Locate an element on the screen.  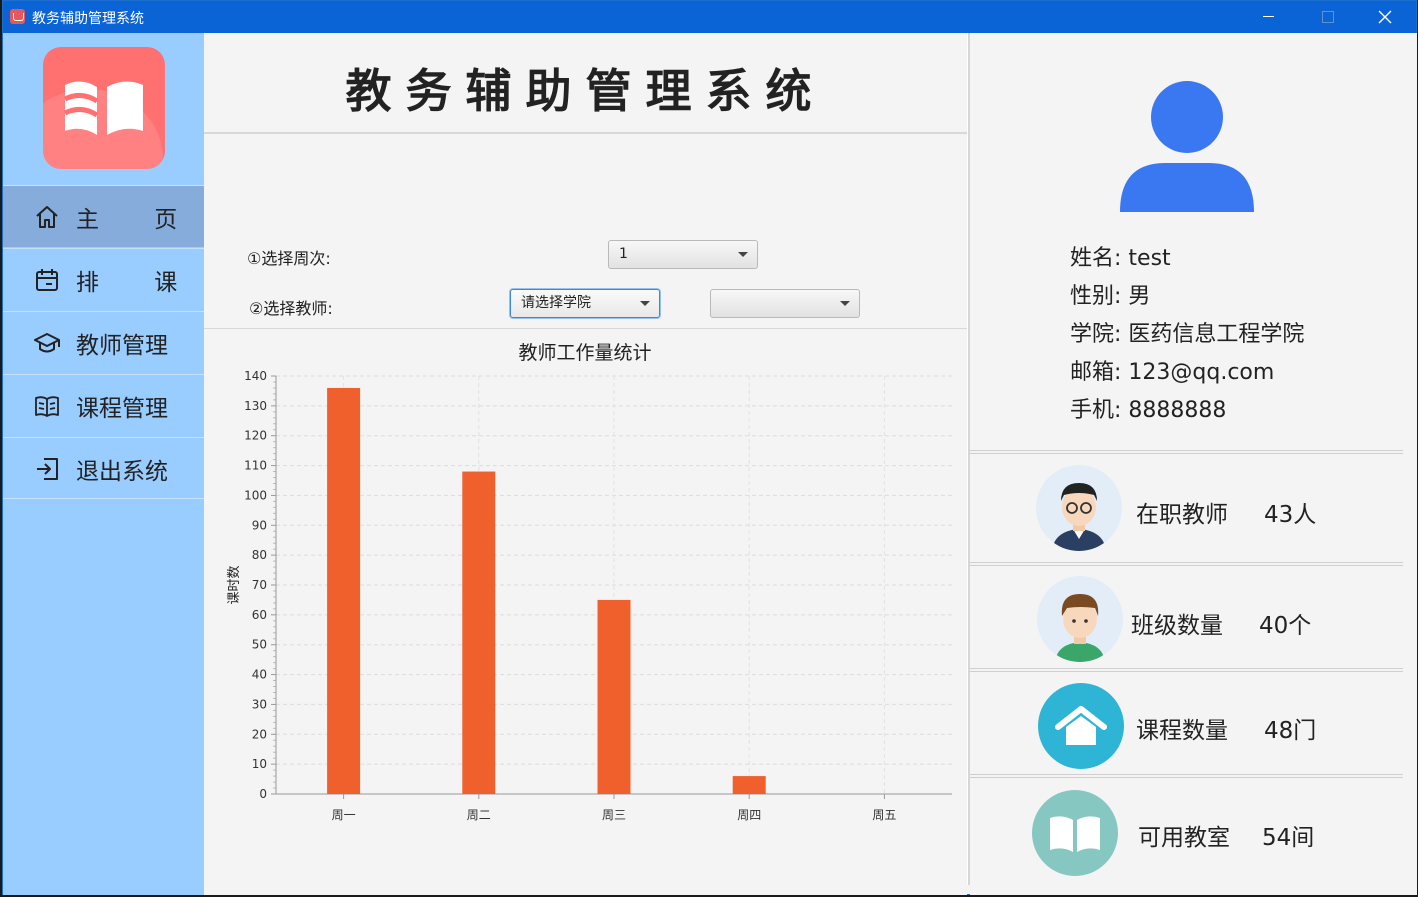
stat-teachers: 在职教师 43人 is located at coordinates (1186, 508).